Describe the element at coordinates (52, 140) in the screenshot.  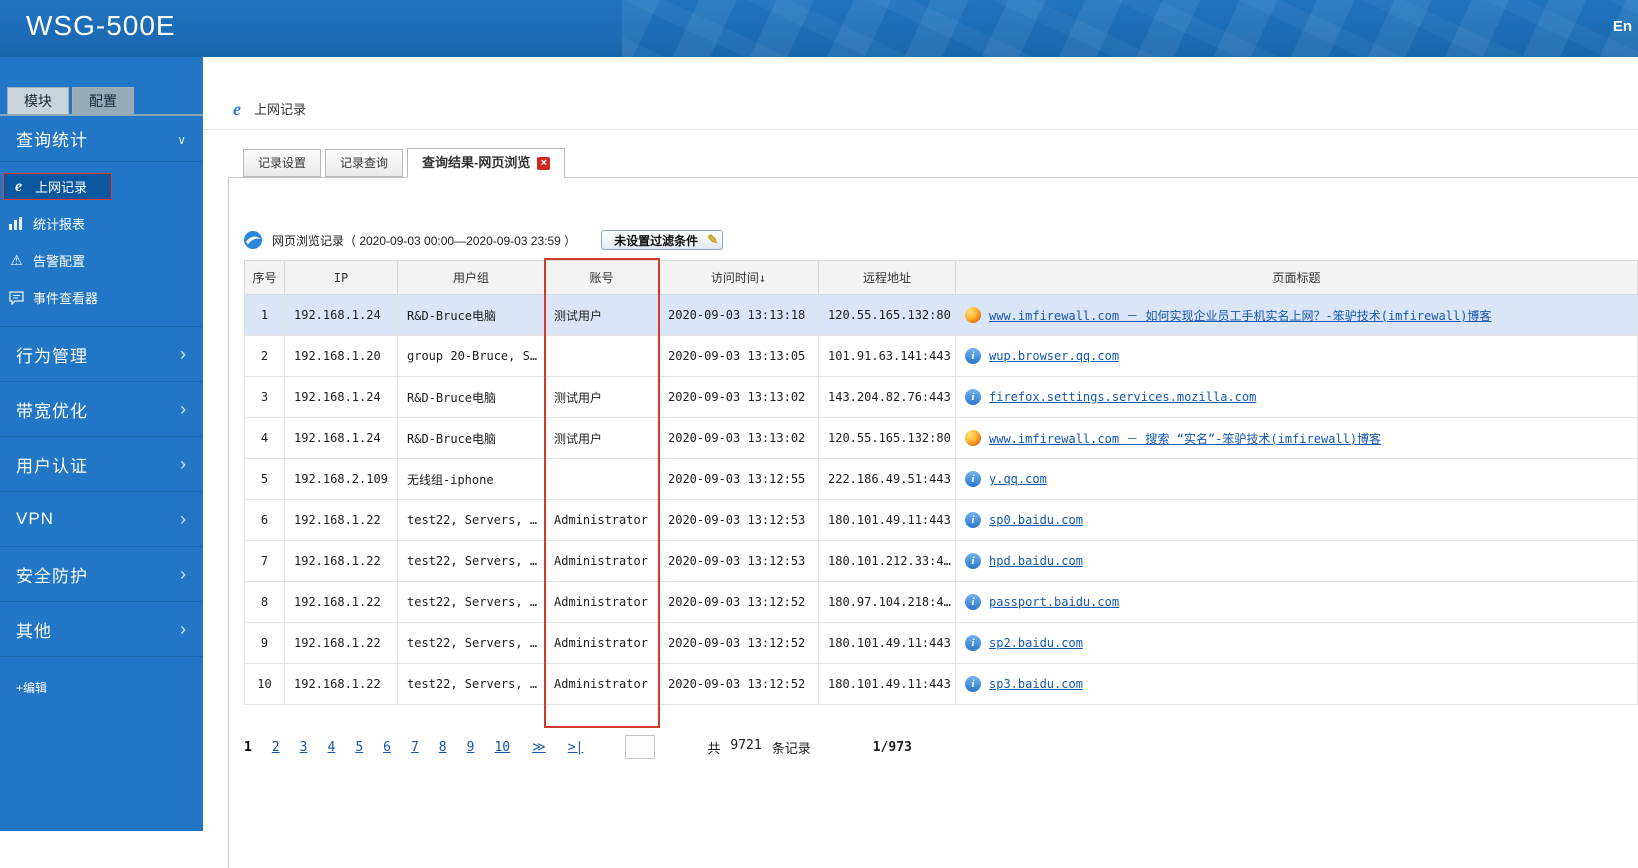
I see `section-label: 查询统计` at that location.